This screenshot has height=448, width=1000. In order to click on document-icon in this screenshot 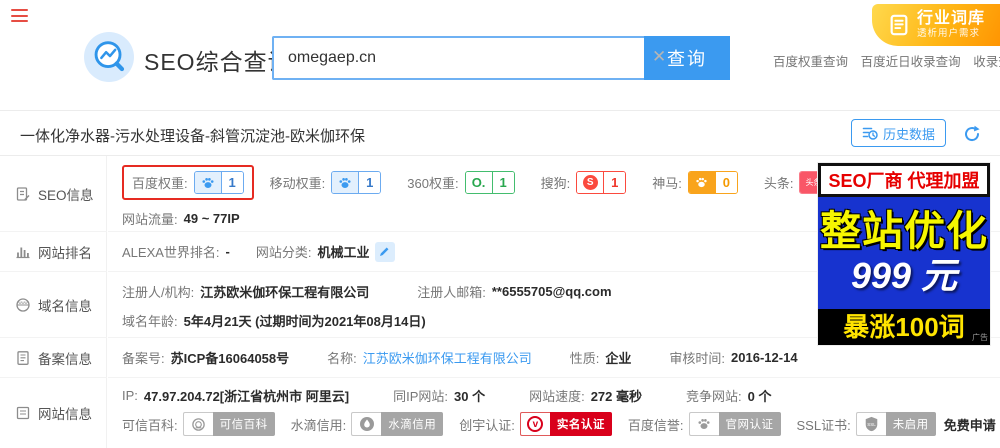, I will do `click(23, 358)`.